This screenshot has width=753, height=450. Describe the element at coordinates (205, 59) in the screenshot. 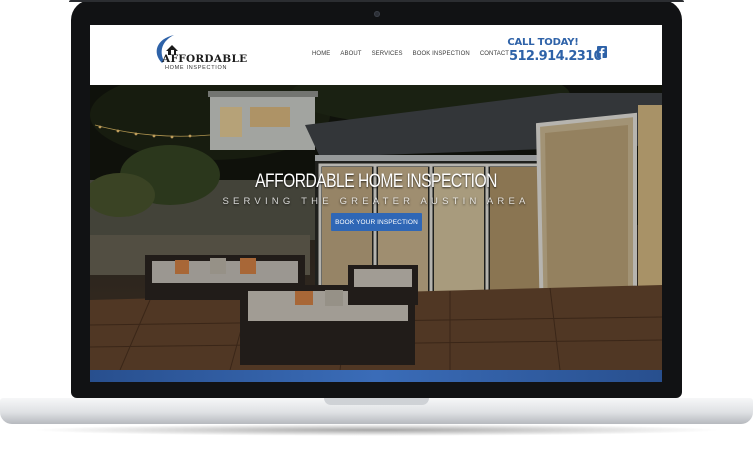

I see `logo-title: AFFORDABLE` at that location.